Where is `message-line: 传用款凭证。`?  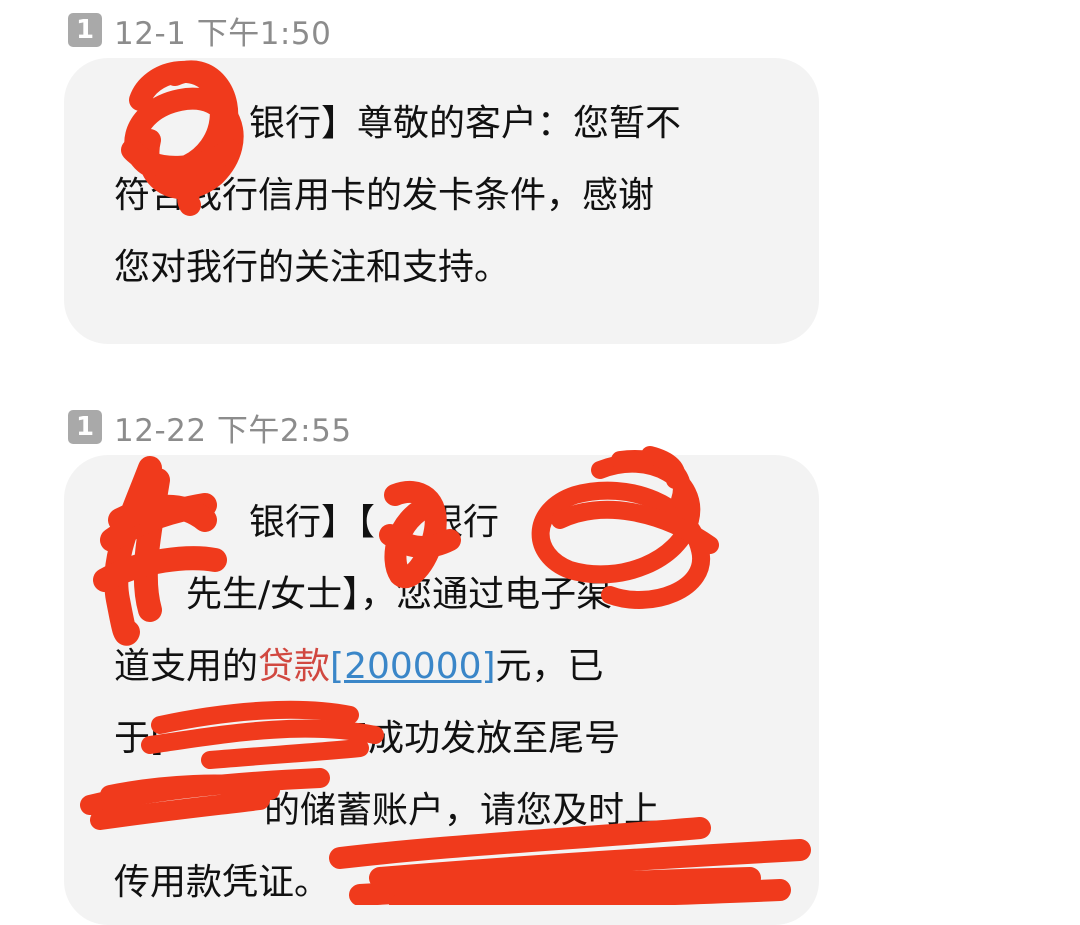 message-line: 传用款凭证。 is located at coordinates (222, 882).